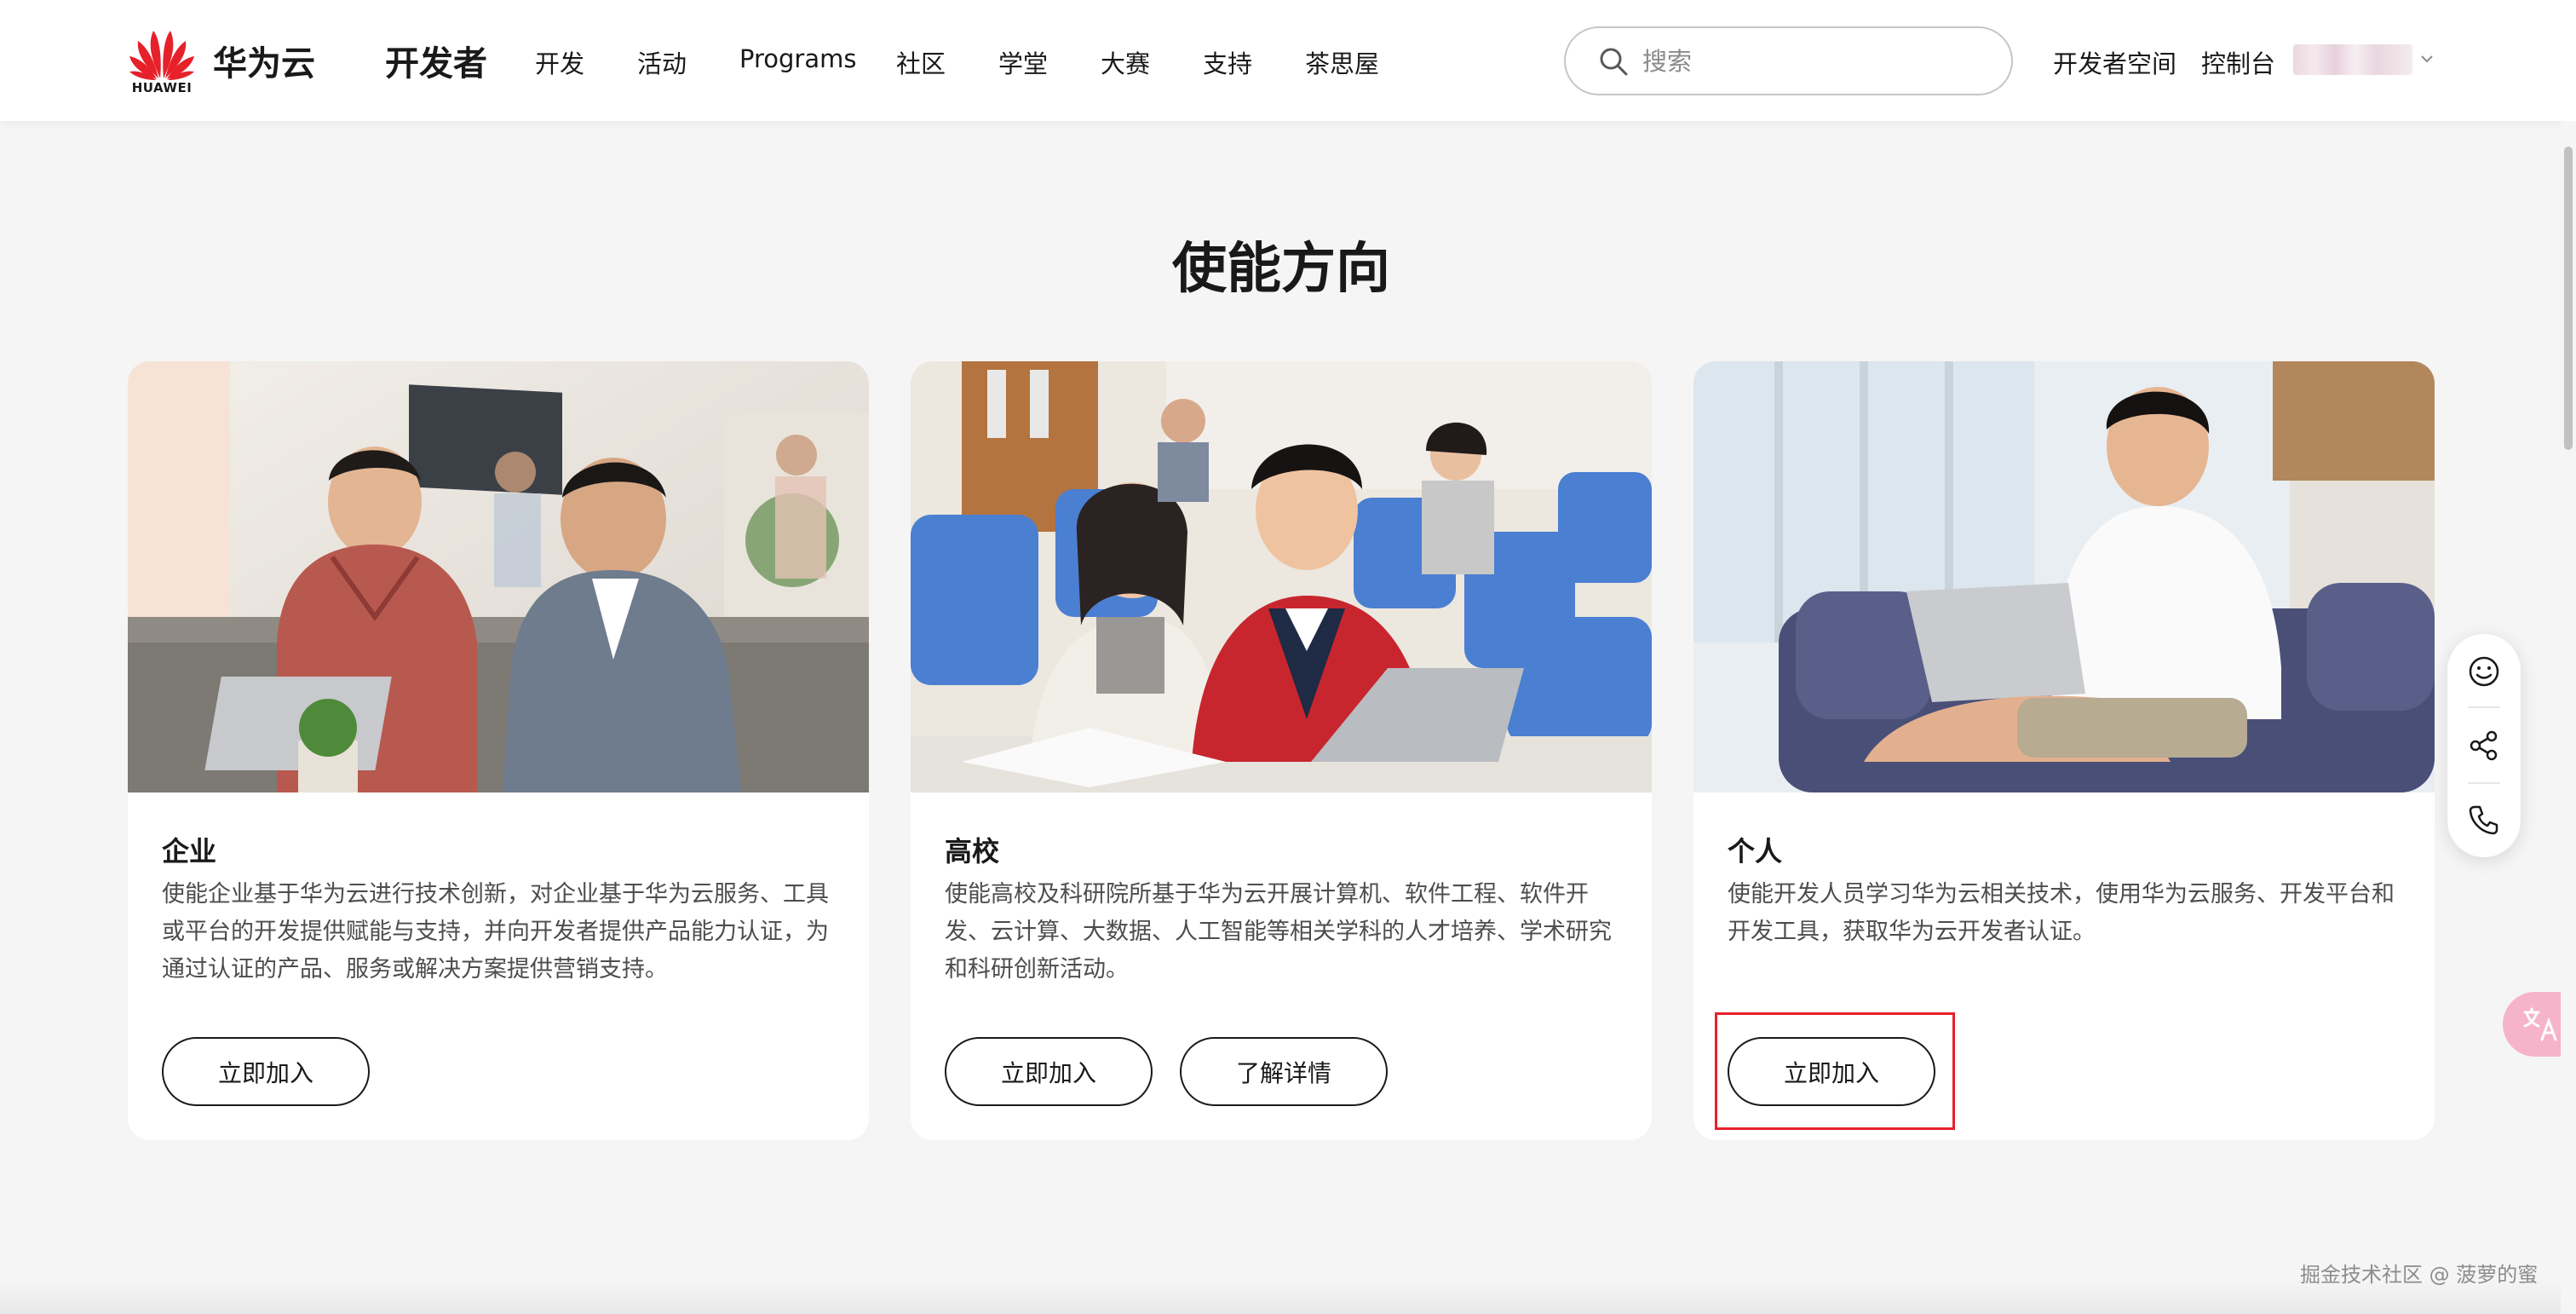 Image resolution: width=2576 pixels, height=1314 pixels. I want to click on brand-name: 华为云, so click(264, 60).